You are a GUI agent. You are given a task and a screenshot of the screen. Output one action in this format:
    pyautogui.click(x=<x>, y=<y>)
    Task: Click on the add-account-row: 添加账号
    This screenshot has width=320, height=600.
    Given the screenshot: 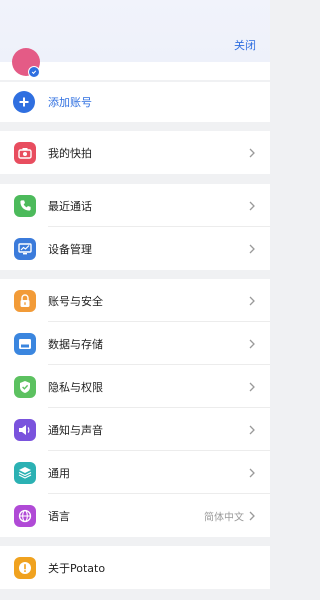 What is the action you would take?
    pyautogui.click(x=135, y=102)
    